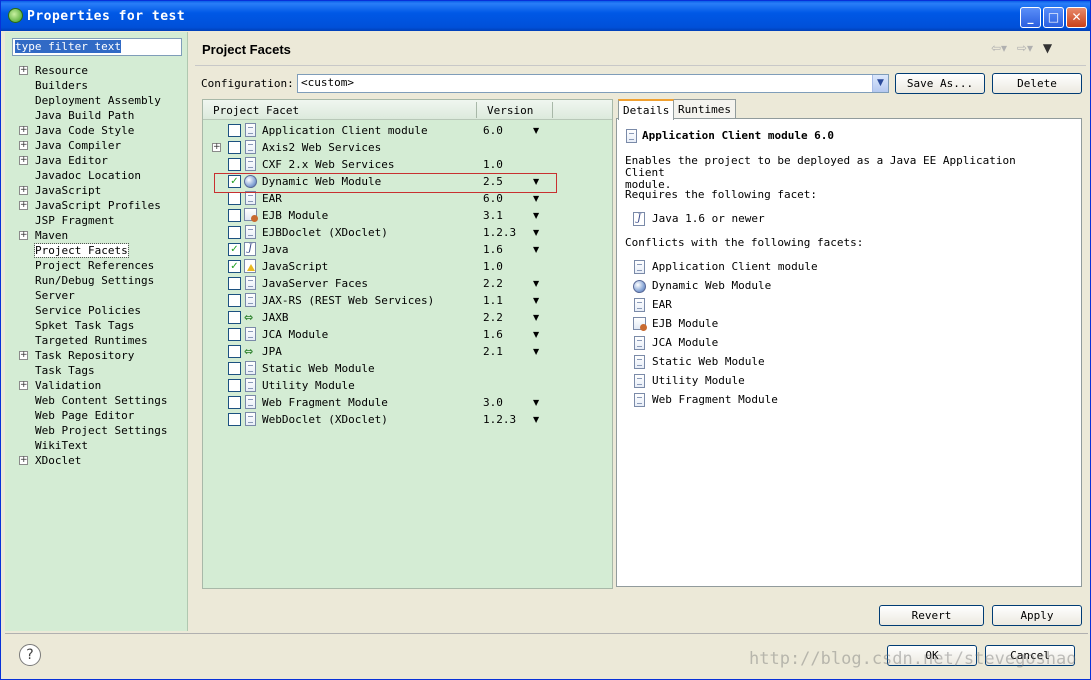 This screenshot has height=680, width=1091. Describe the element at coordinates (407, 283) in the screenshot. I see `facet-row: JavaServer Faces 2.2 ▼` at that location.